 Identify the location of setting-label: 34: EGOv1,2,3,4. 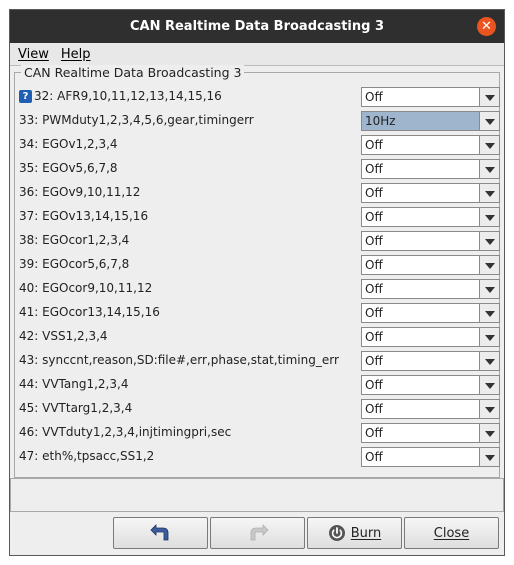
(68, 144).